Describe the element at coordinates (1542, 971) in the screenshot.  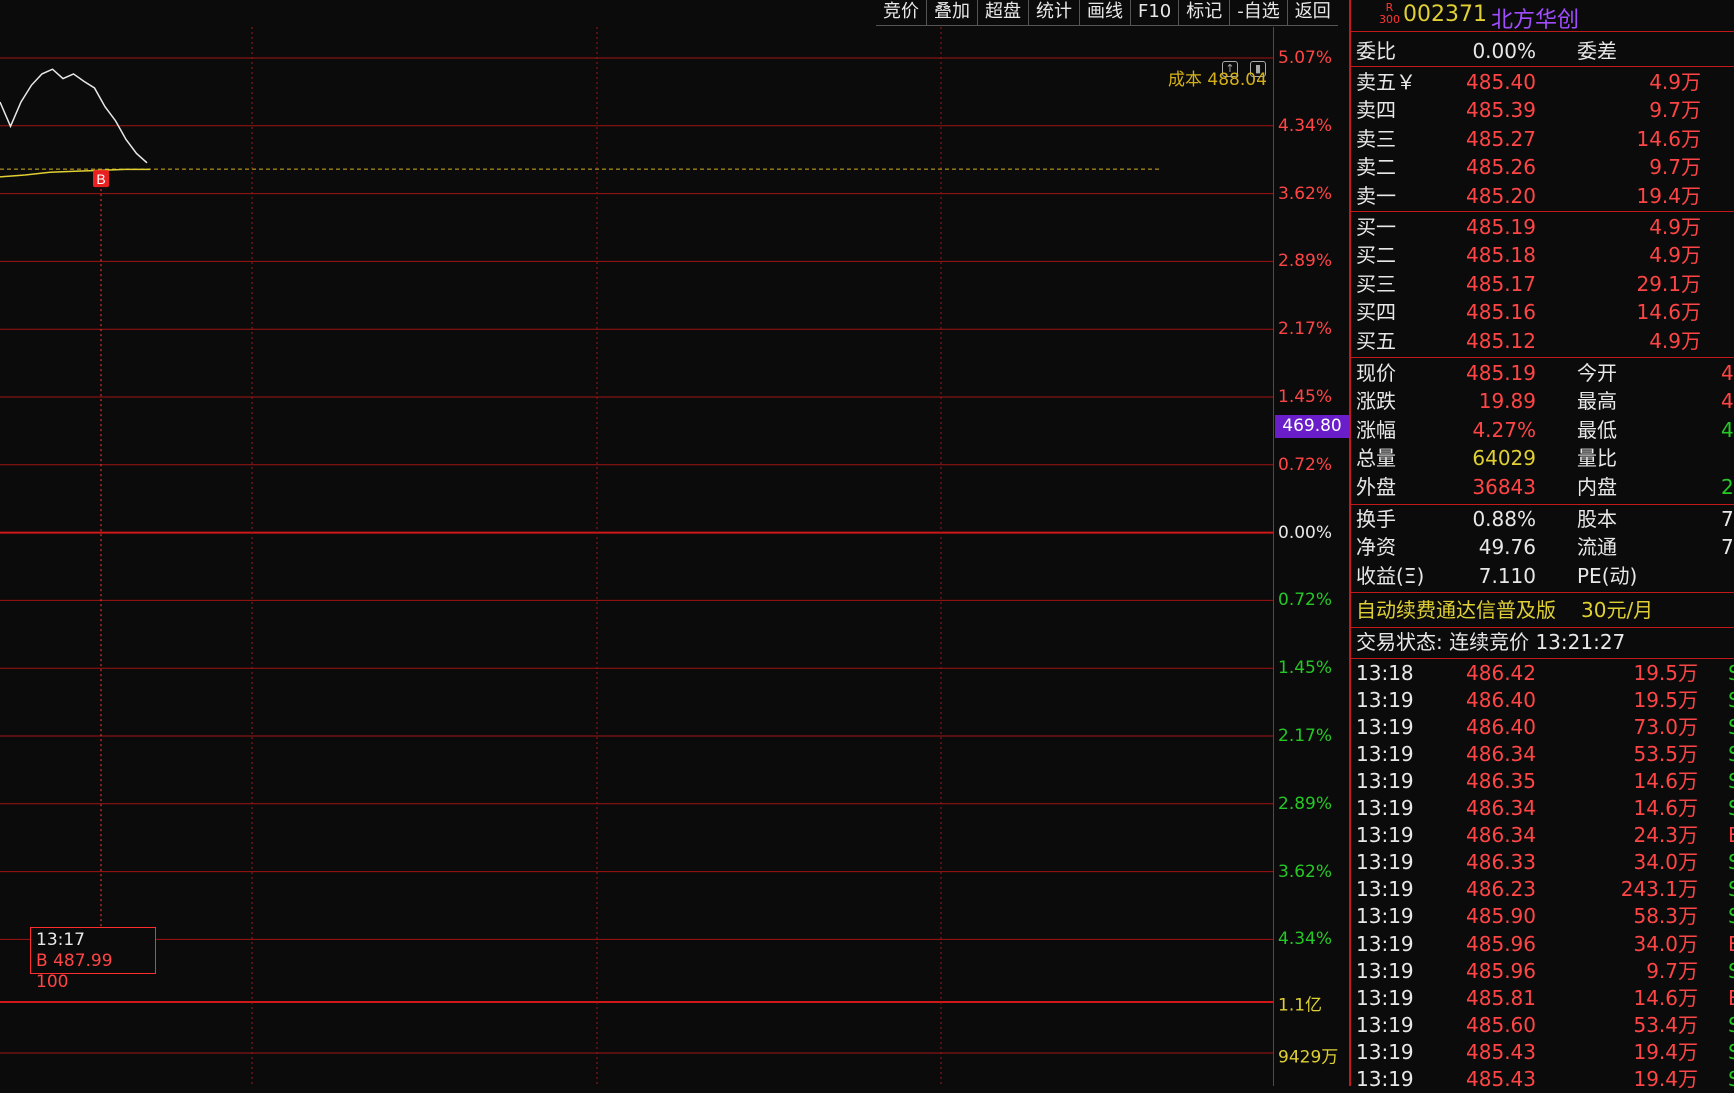
I see `tick-row: 13:19 485.96 9.7万 S` at that location.